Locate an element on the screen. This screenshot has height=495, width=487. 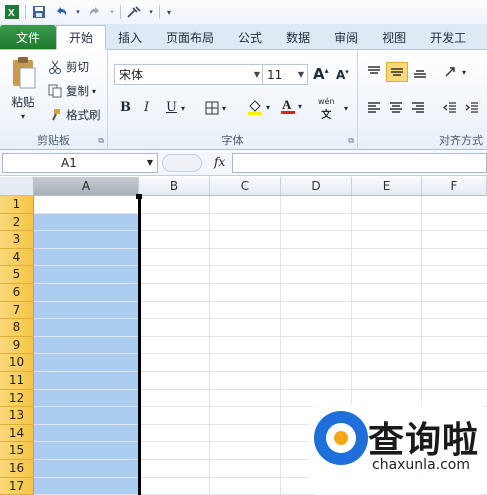
underline-button: U is located at coordinates (171, 107).